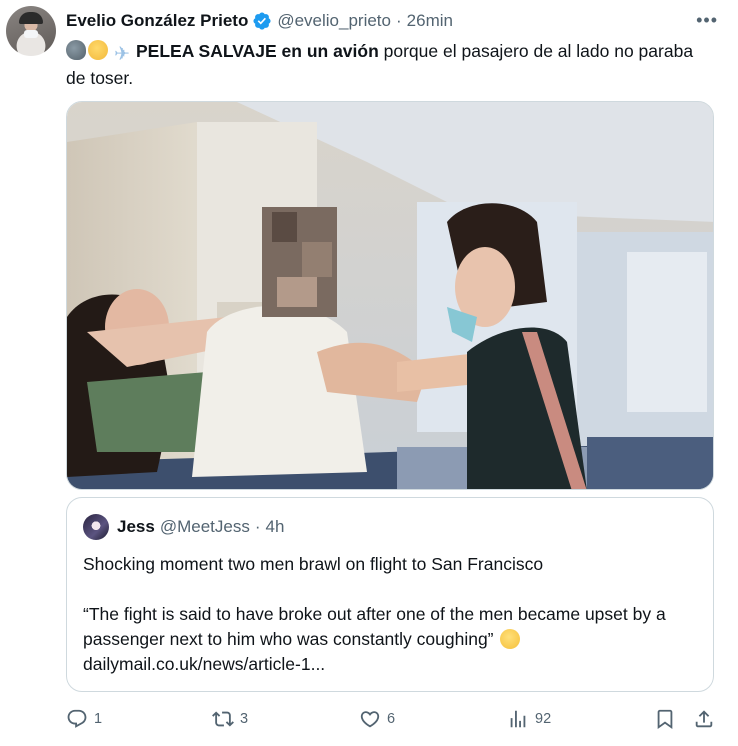 This screenshot has height=746, width=738. What do you see at coordinates (98, 50) in the screenshot?
I see `grimacing-face-emoji` at bounding box center [98, 50].